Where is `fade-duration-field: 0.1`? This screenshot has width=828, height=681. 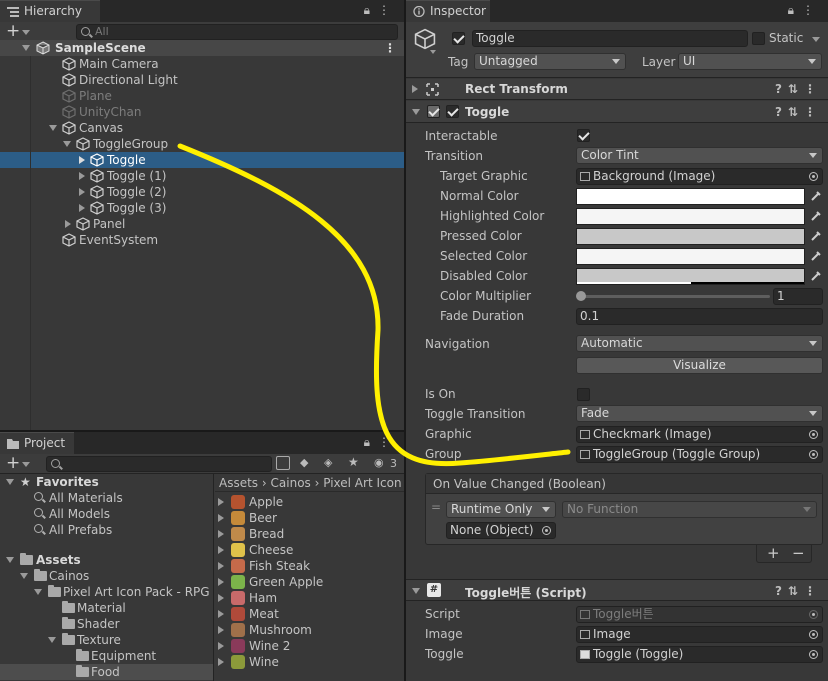 fade-duration-field: 0.1 is located at coordinates (699, 316).